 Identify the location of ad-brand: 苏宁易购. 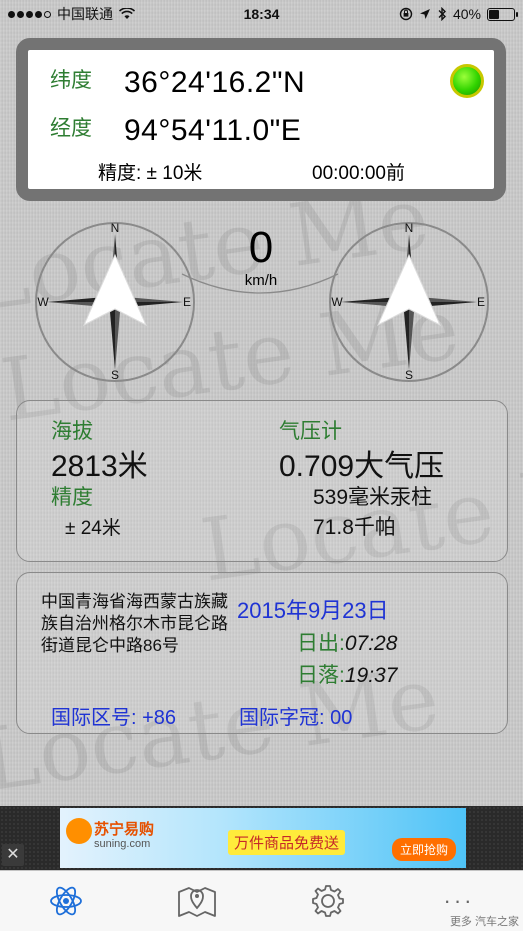
(124, 829).